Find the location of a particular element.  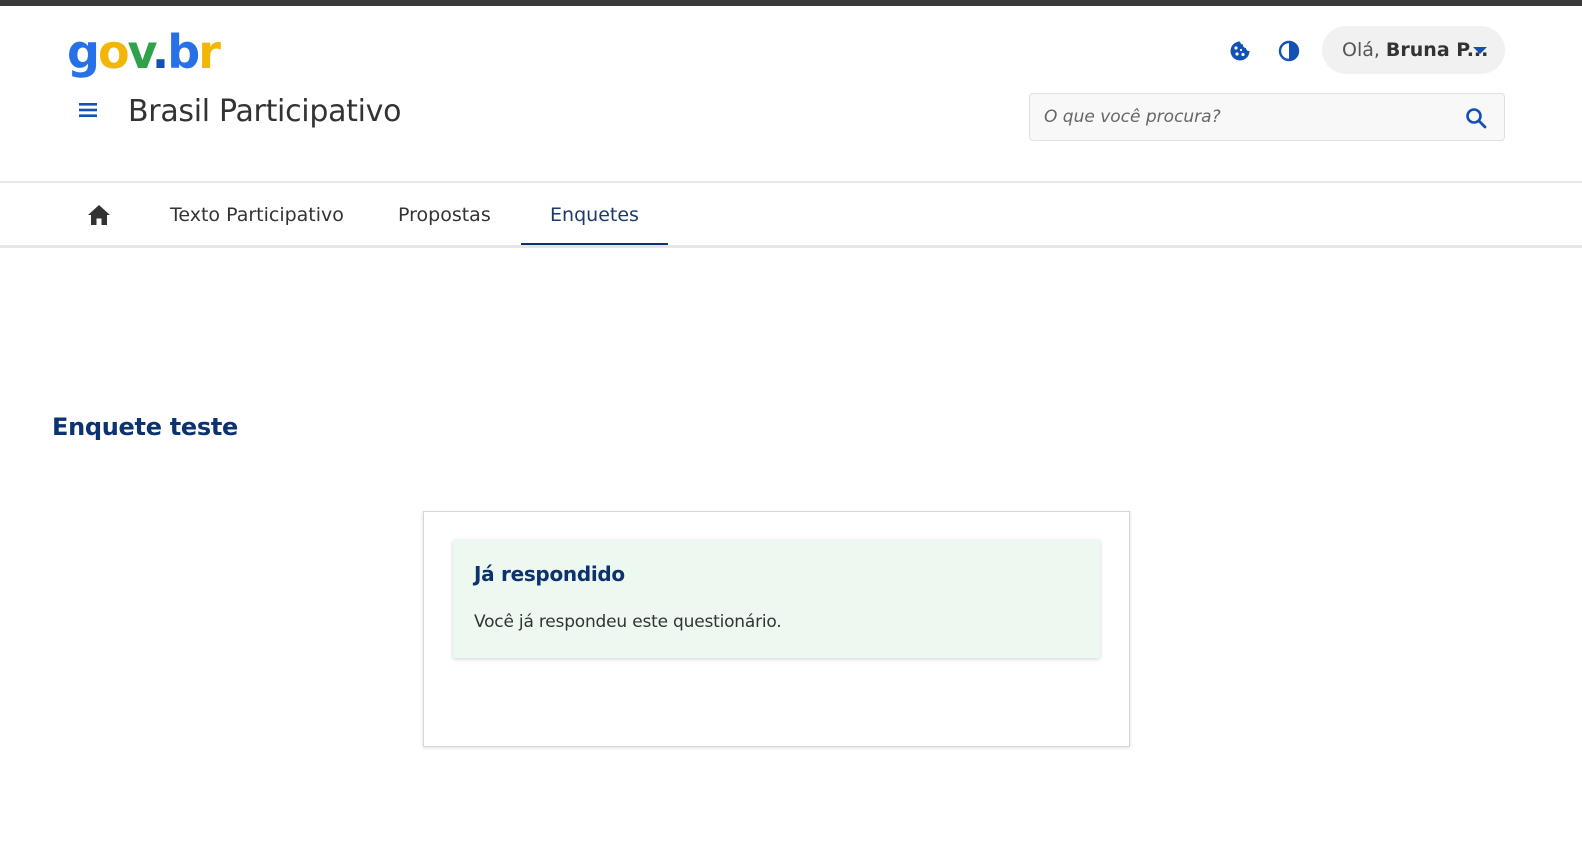

site-title: Brasil Participativo is located at coordinates (265, 111).